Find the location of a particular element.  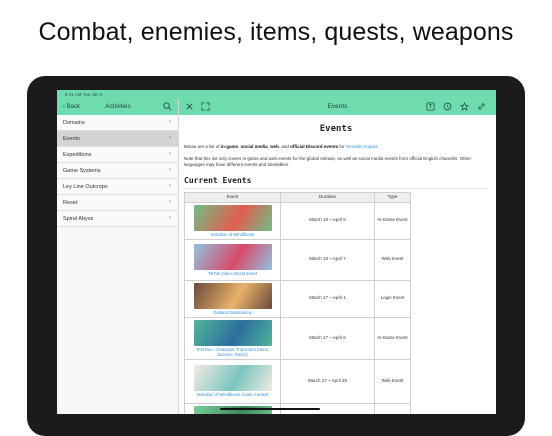

duration-cell: March 19 ~ April 5 is located at coordinates (327, 220).